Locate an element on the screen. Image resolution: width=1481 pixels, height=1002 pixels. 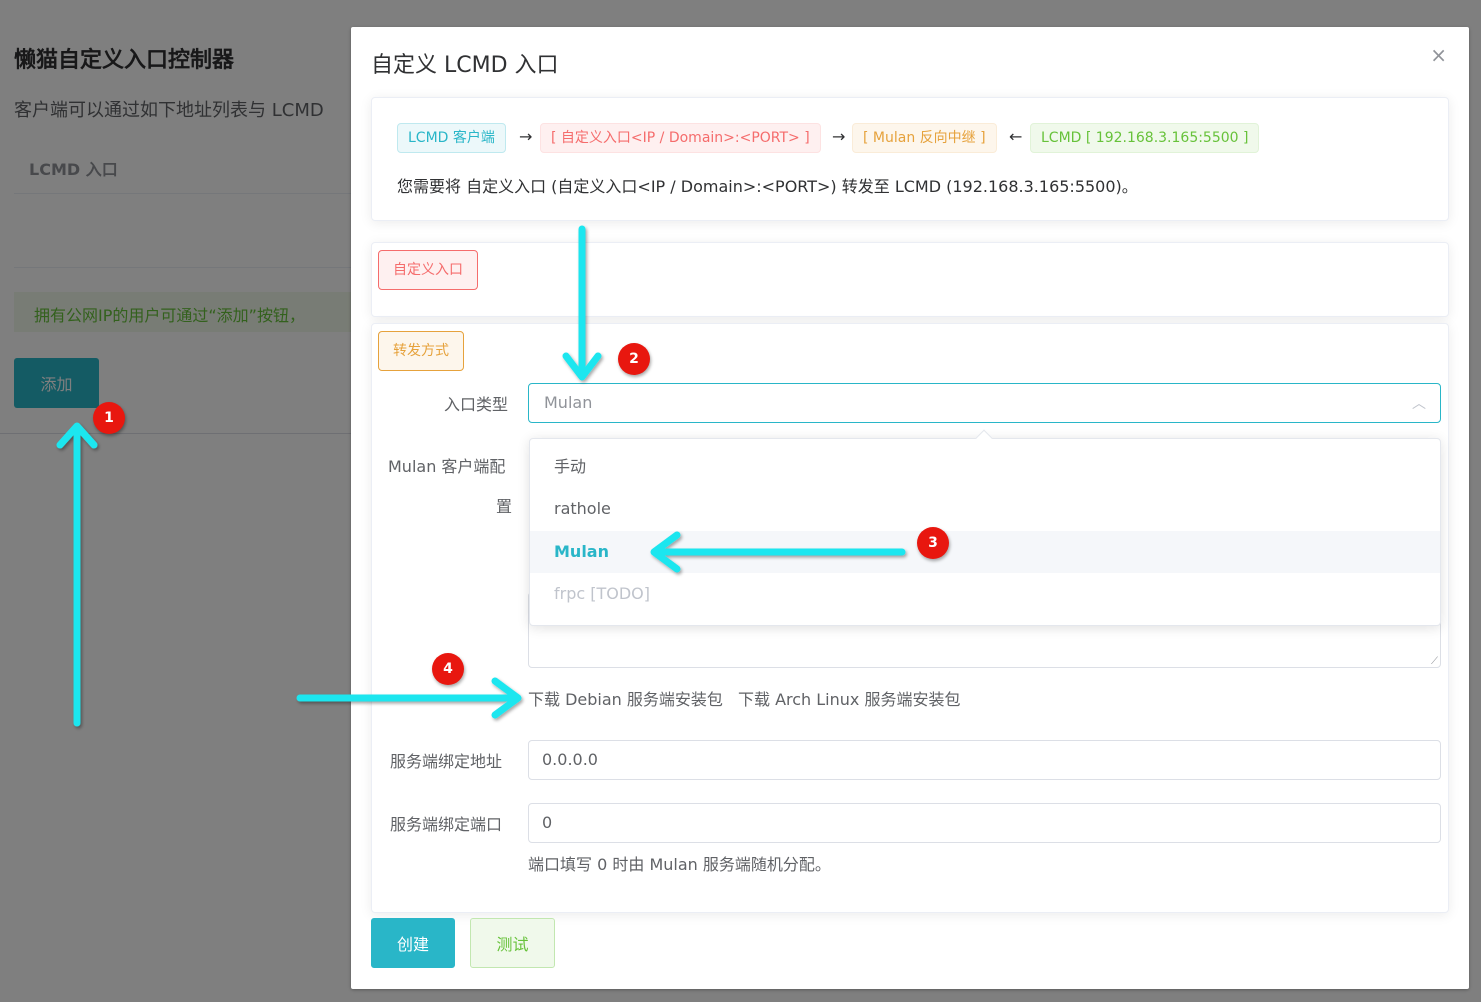
entry-type-dropdown: 手动 rathole Mulan frpc [TODO] is located at coordinates (985, 527).